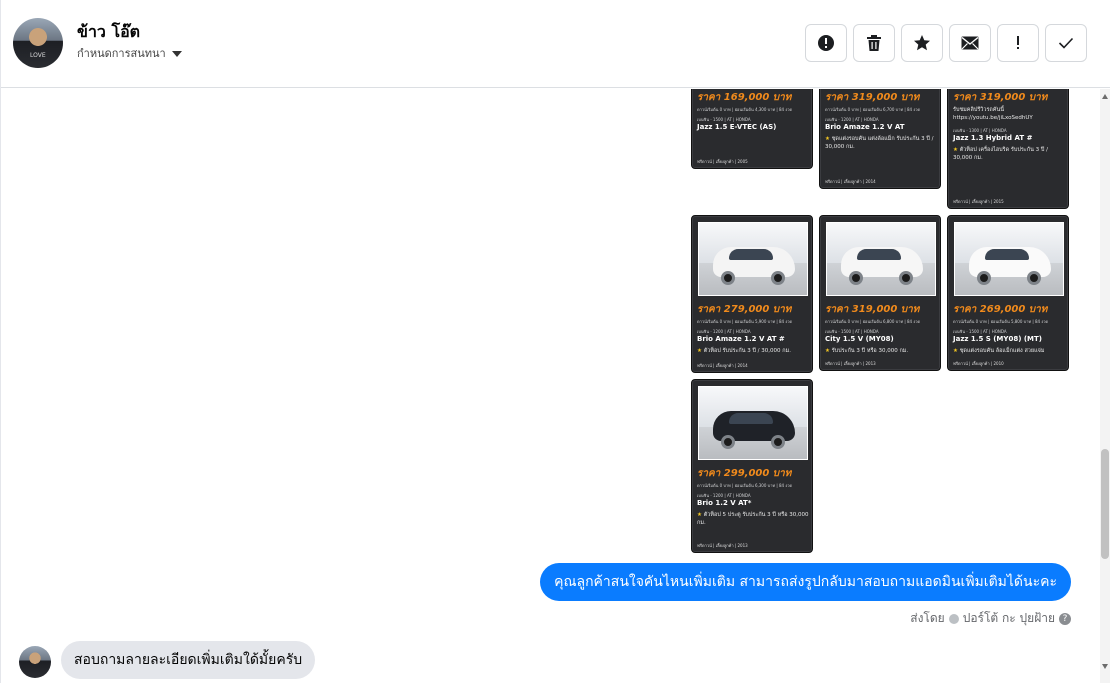  Describe the element at coordinates (1000, 309) in the screenshot. I see `car-price: ราคา 269,000 บาท` at that location.